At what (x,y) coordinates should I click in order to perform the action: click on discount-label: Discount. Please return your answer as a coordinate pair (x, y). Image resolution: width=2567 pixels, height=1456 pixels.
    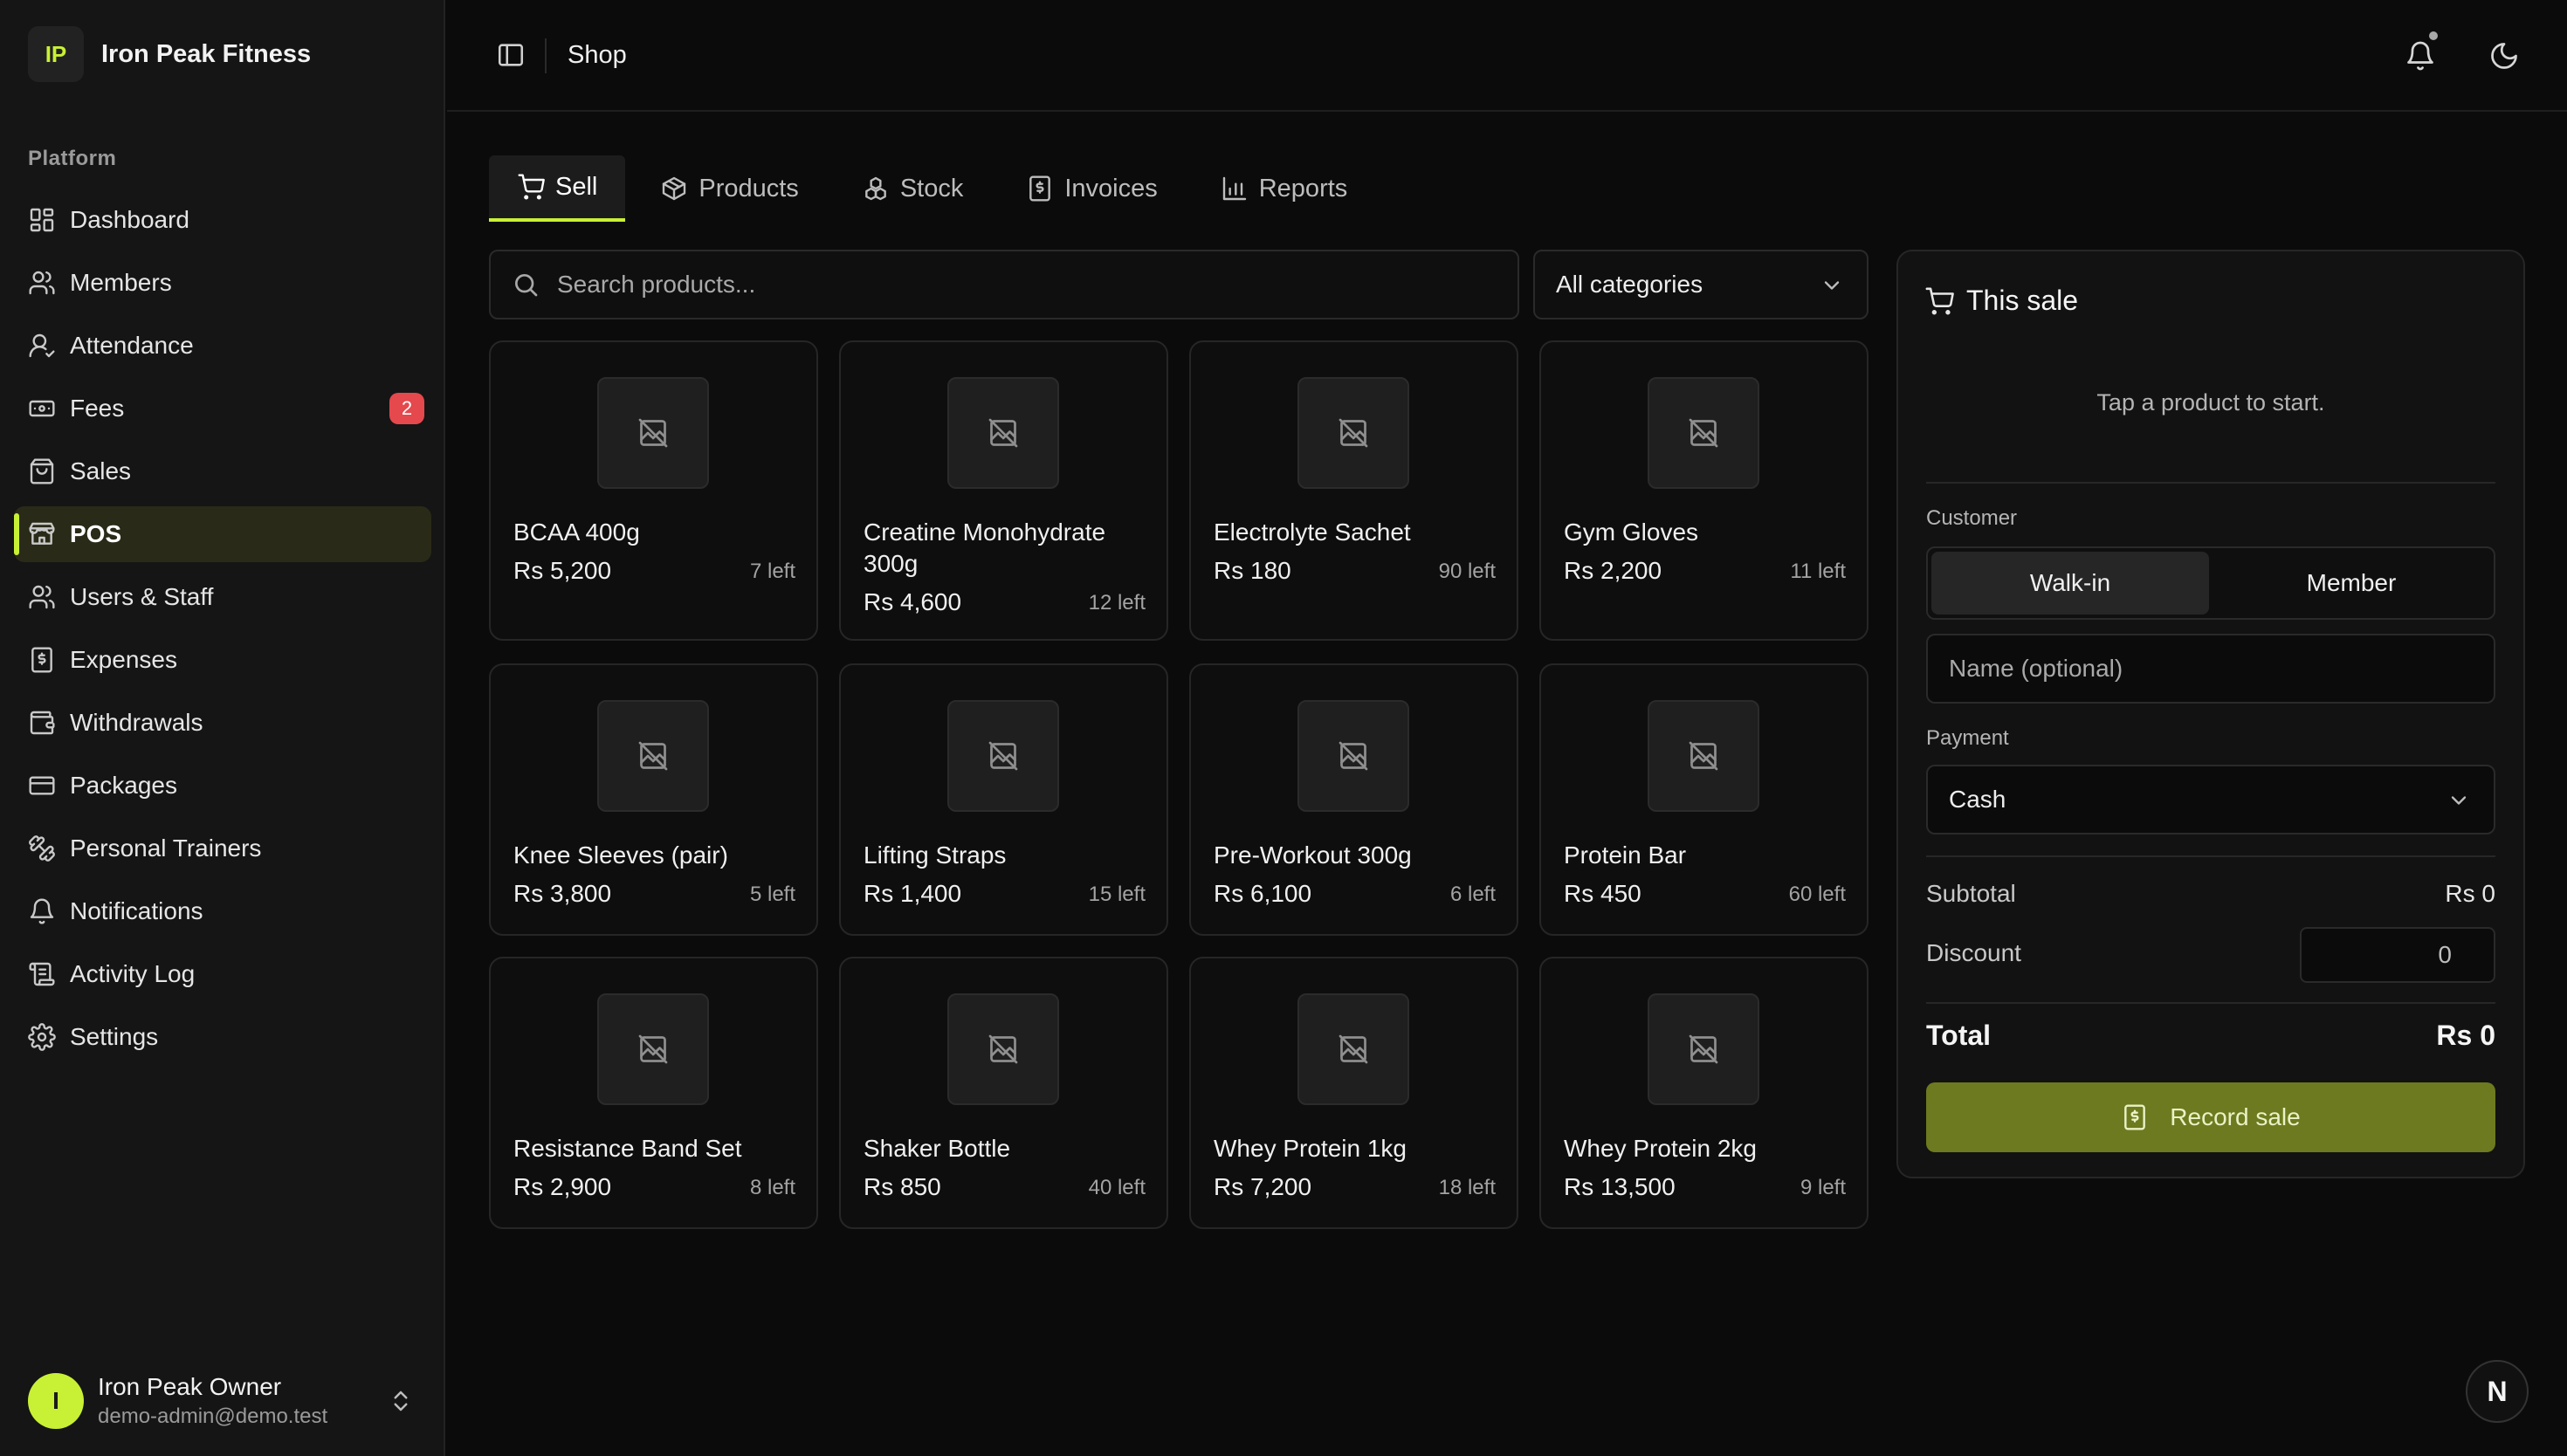
    Looking at the image, I should click on (1973, 952).